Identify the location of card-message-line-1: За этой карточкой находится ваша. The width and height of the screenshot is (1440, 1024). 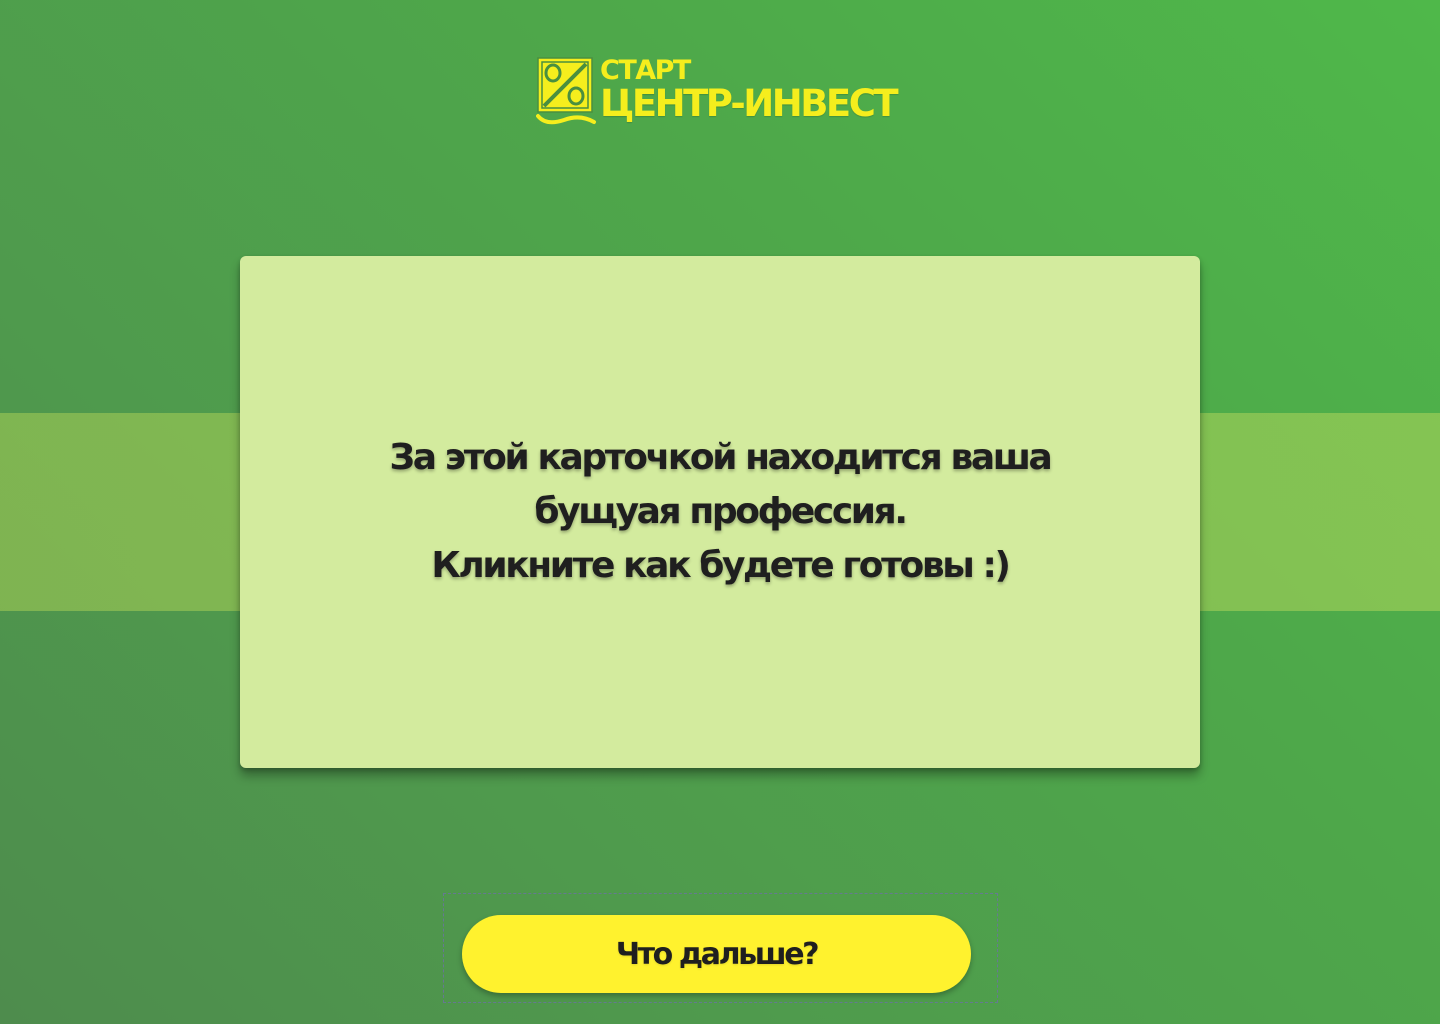
(721, 457).